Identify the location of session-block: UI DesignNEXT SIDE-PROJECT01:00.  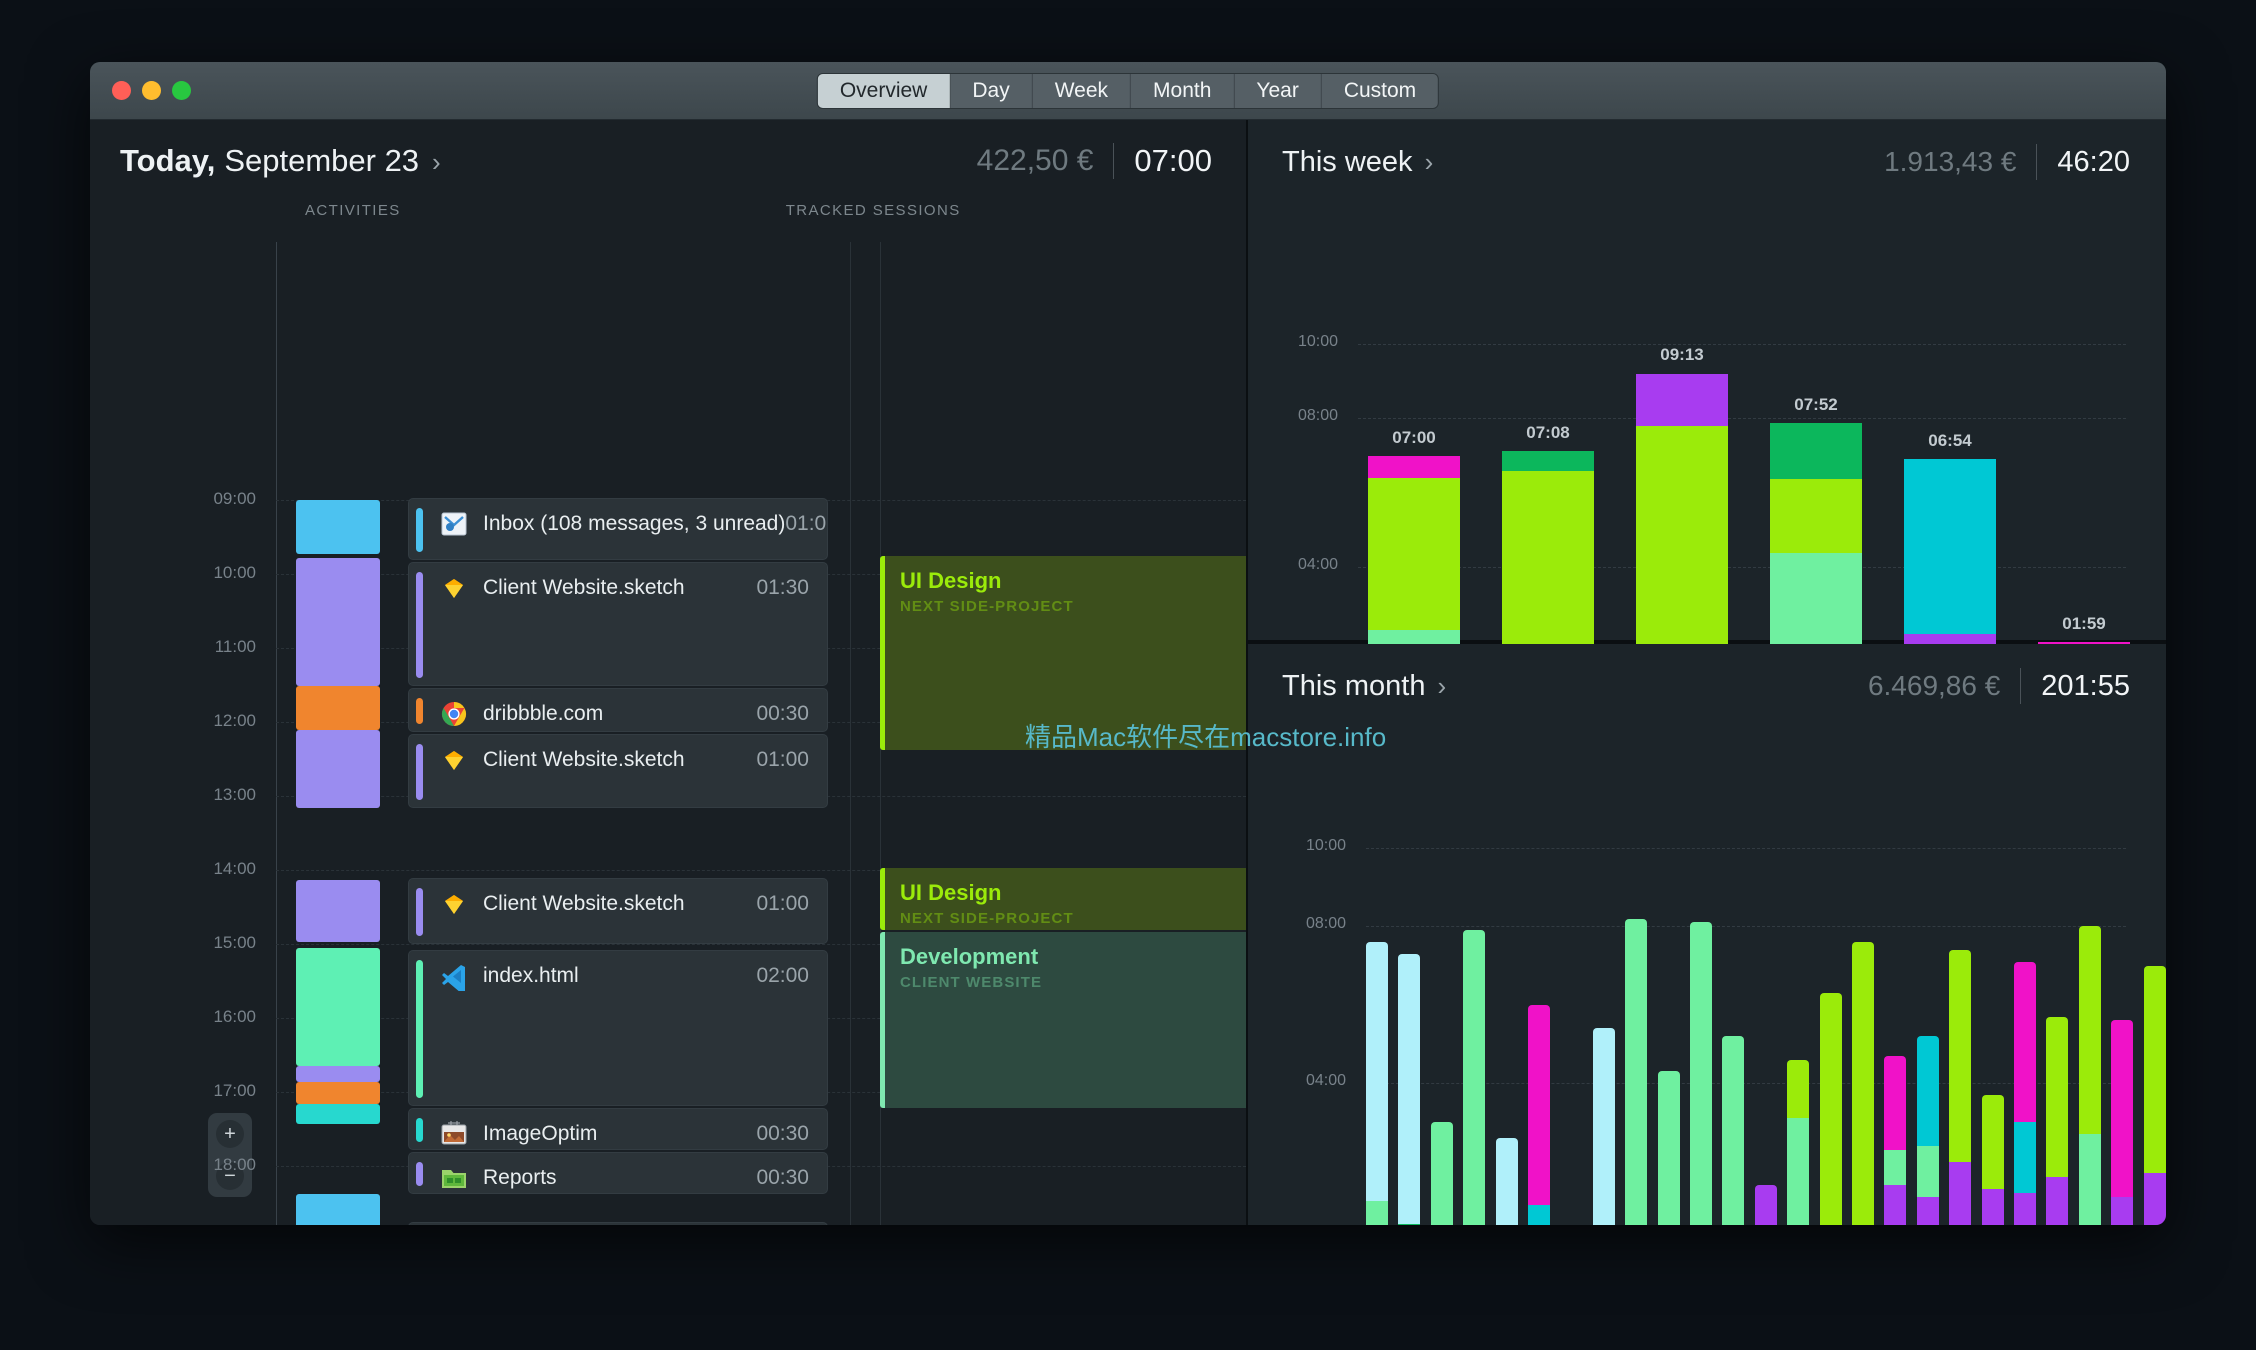
(1063, 899).